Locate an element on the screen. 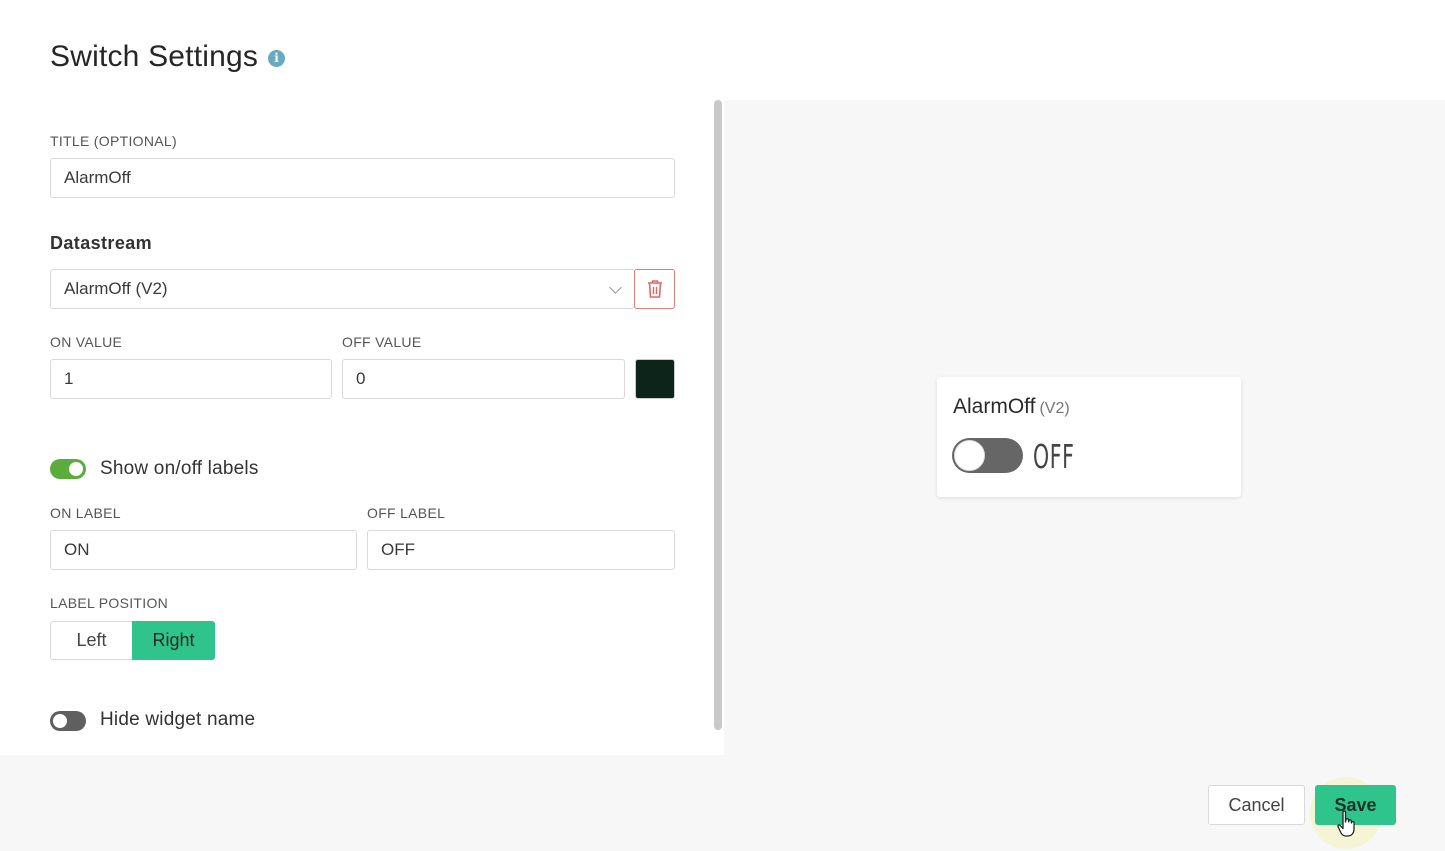 The image size is (1445, 851). info-icon: i is located at coordinates (277, 58).